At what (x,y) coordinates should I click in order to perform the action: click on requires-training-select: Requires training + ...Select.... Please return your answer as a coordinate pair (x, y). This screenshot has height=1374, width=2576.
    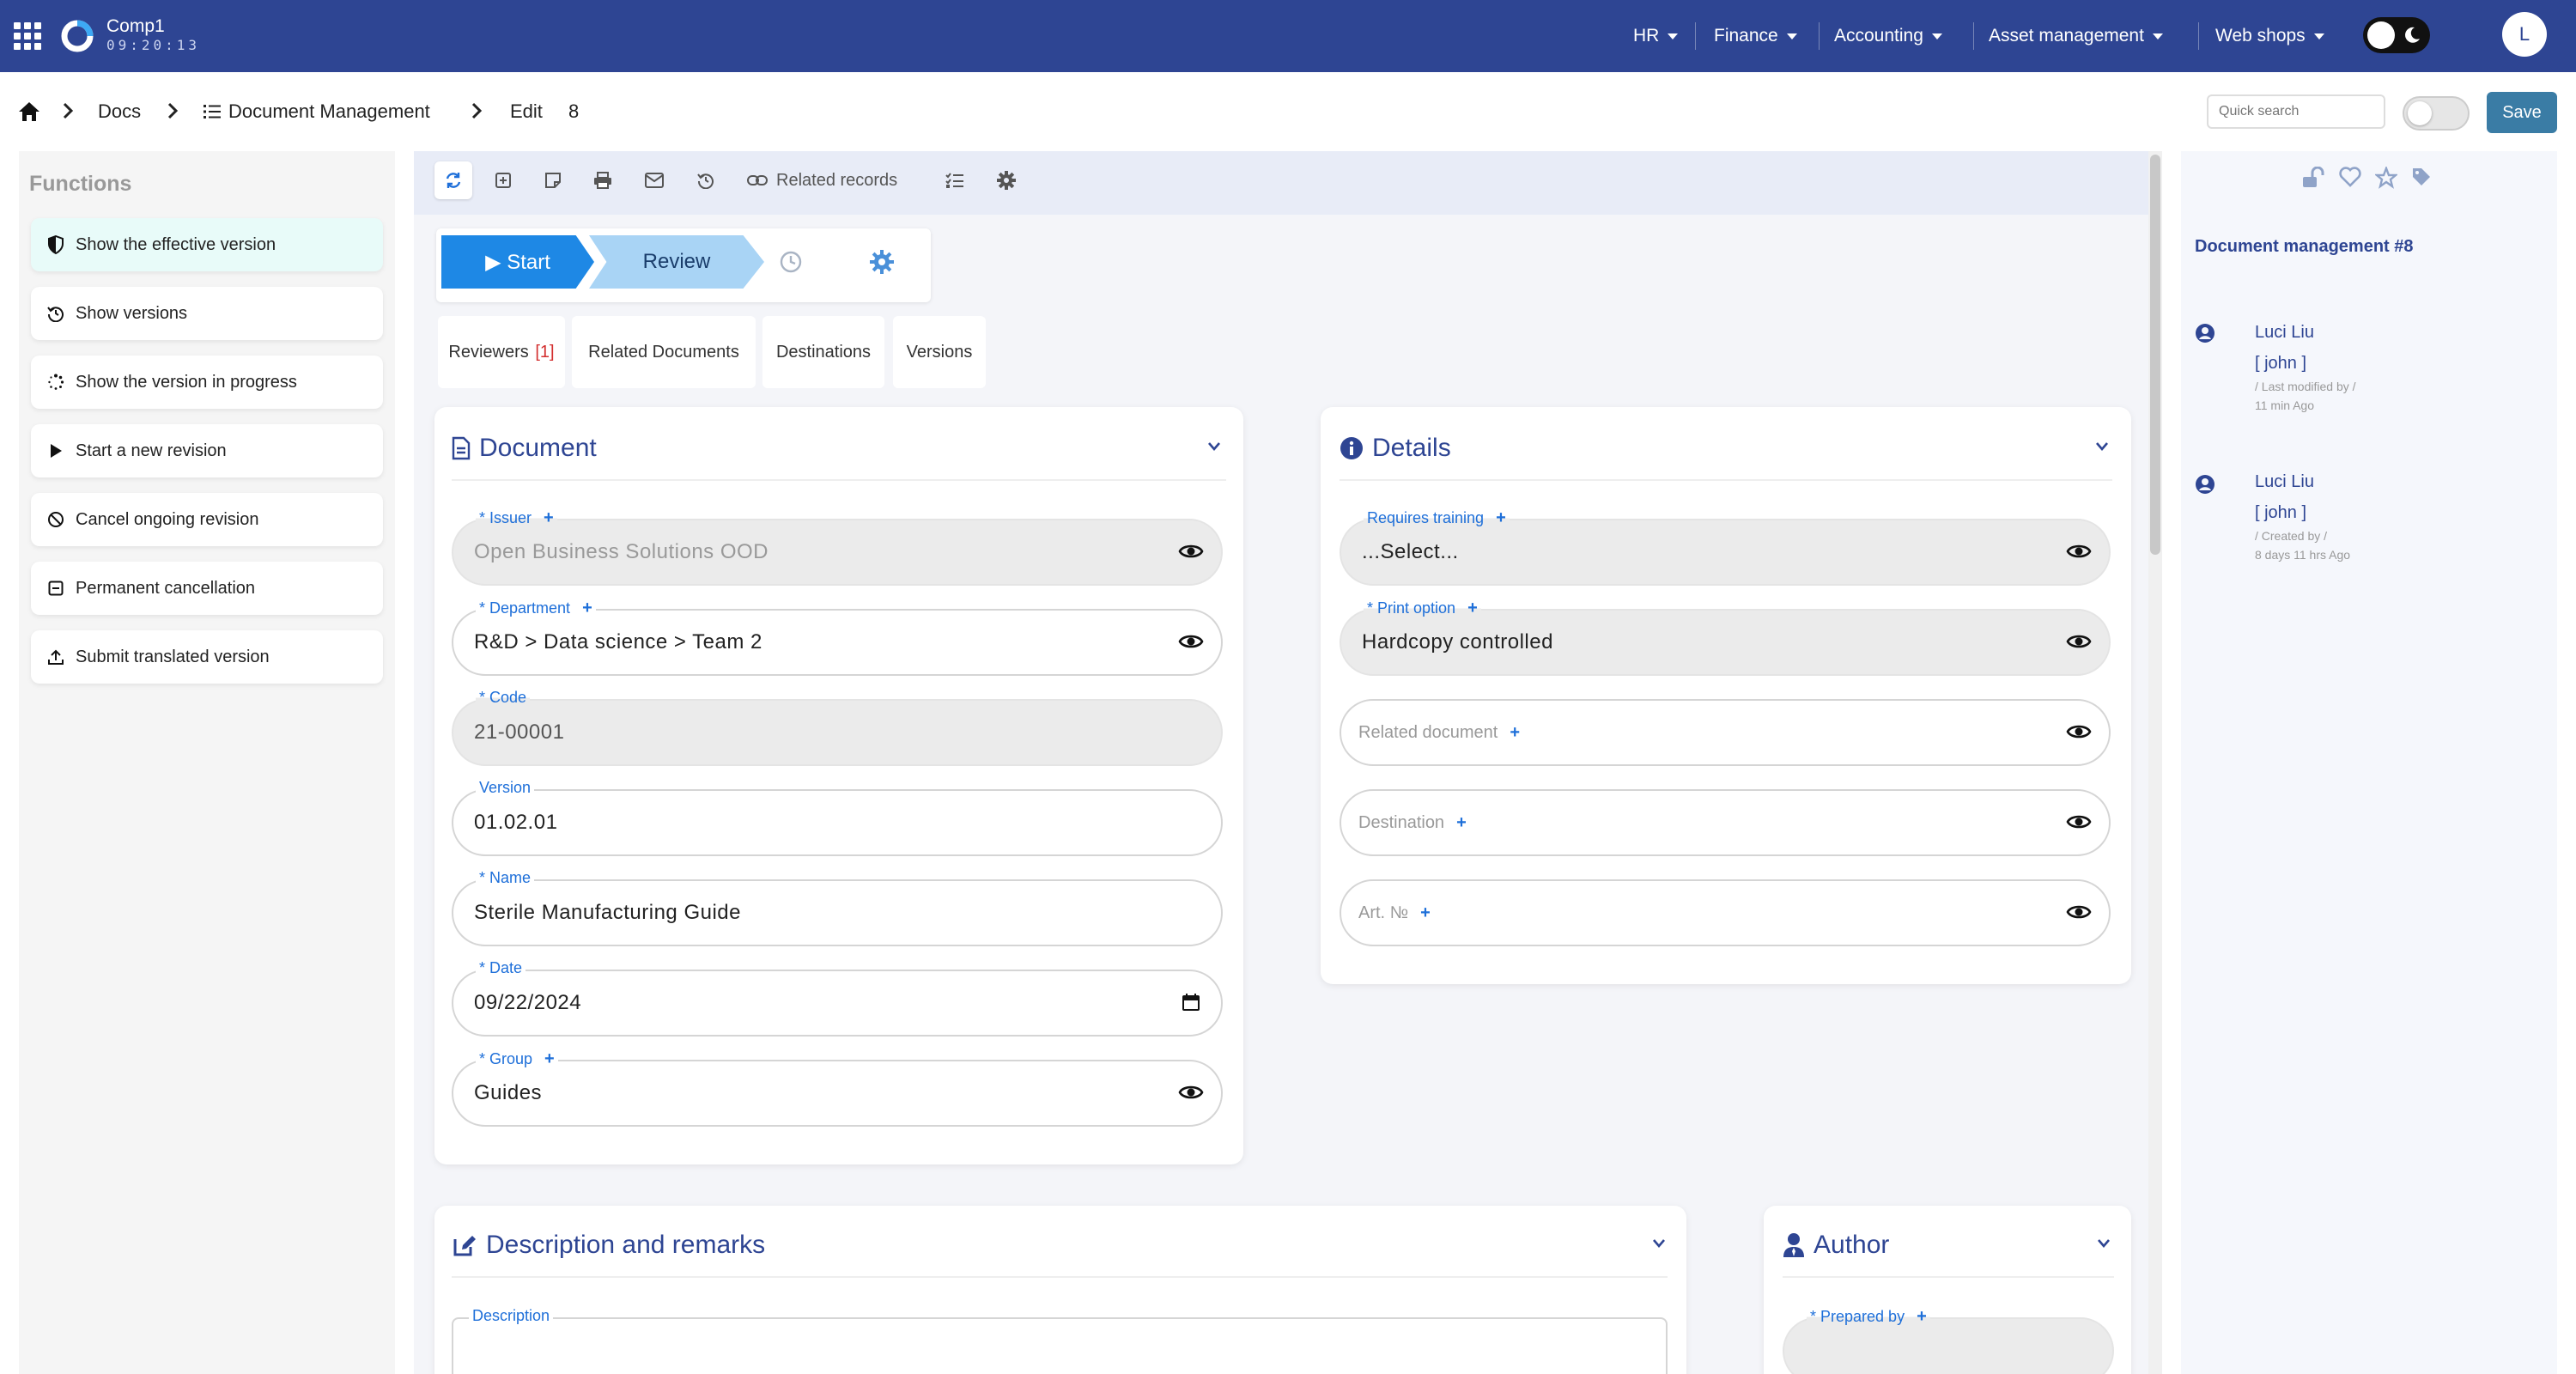
    Looking at the image, I should click on (1726, 547).